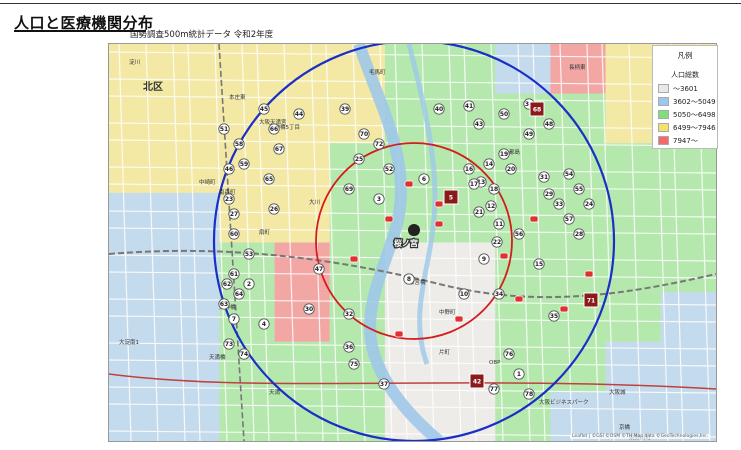 The image size is (741, 450). What do you see at coordinates (504, 154) in the screenshot?
I see `facility-marker-number: 19` at bounding box center [504, 154].